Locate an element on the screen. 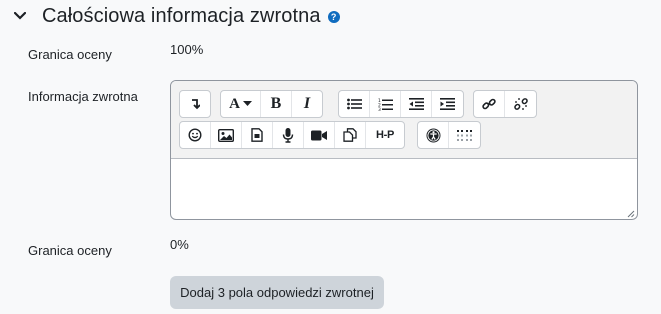  link-icon is located at coordinates (489, 104).